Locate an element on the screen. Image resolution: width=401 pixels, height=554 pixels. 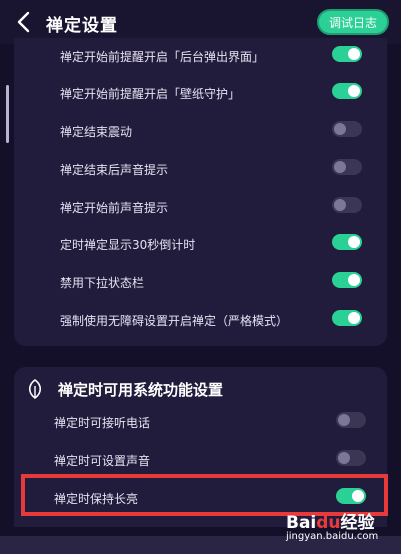
setting-row: 禅定开始前提醒开启「后台弹出界面」 is located at coordinates (200, 56).